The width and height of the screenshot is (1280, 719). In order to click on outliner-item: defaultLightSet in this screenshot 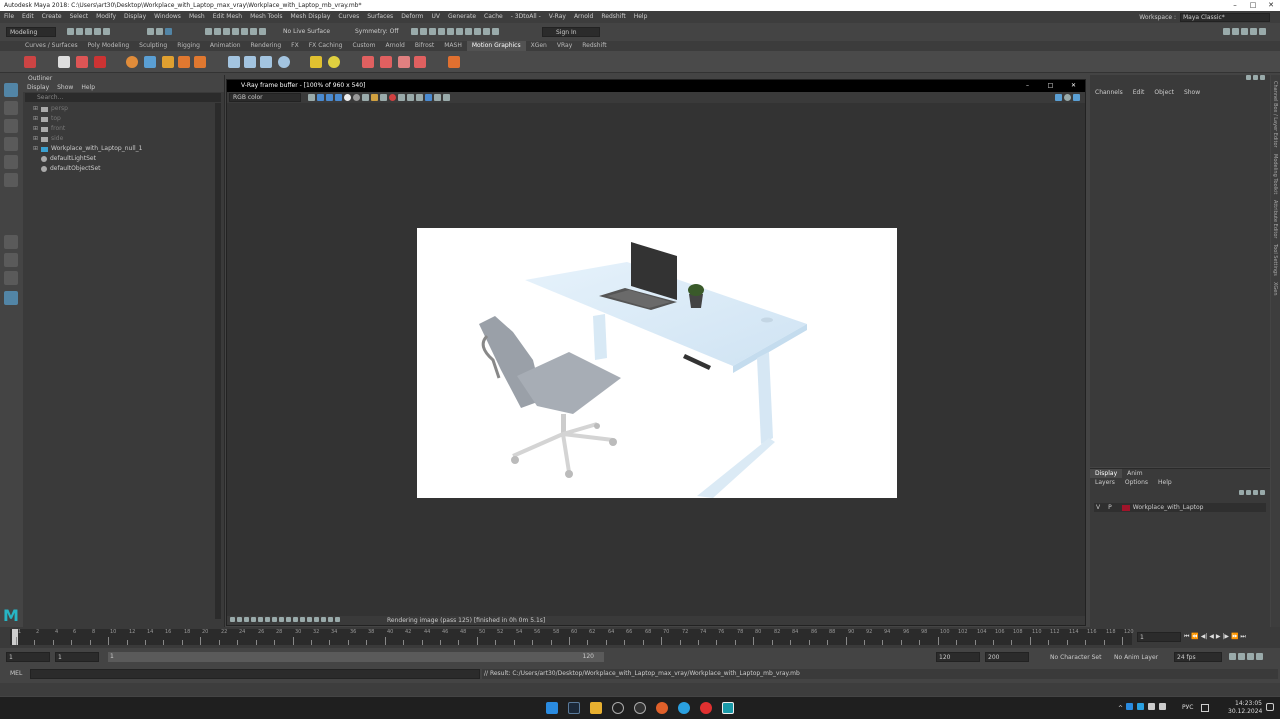, I will do `click(128, 159)`.